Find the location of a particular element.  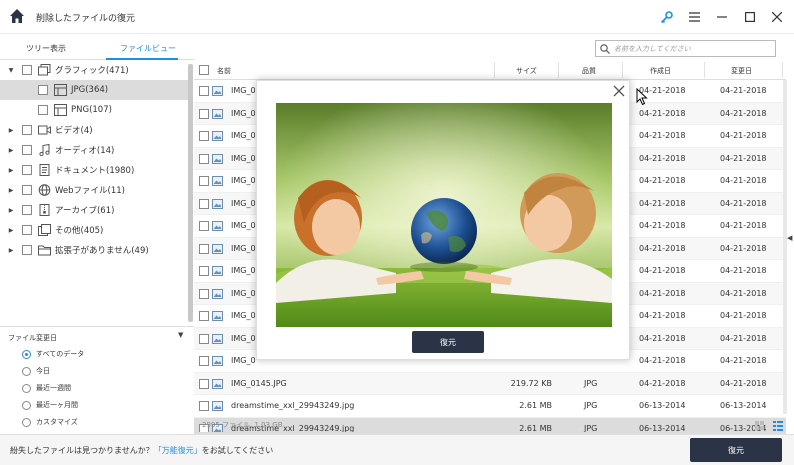

chevron-left-icon: ◀ is located at coordinates (789, 238).